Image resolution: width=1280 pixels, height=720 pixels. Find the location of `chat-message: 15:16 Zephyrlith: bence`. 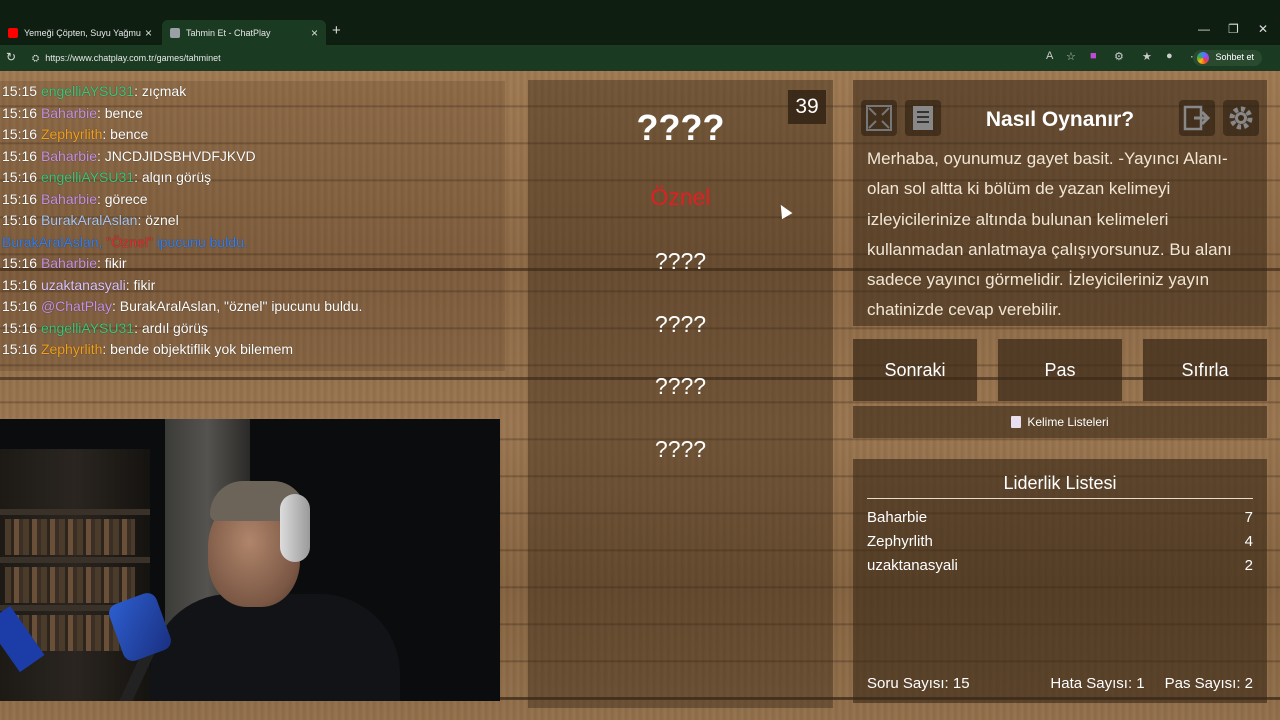

chat-message: 15:16 Zephyrlith: bence is located at coordinates (252, 135).